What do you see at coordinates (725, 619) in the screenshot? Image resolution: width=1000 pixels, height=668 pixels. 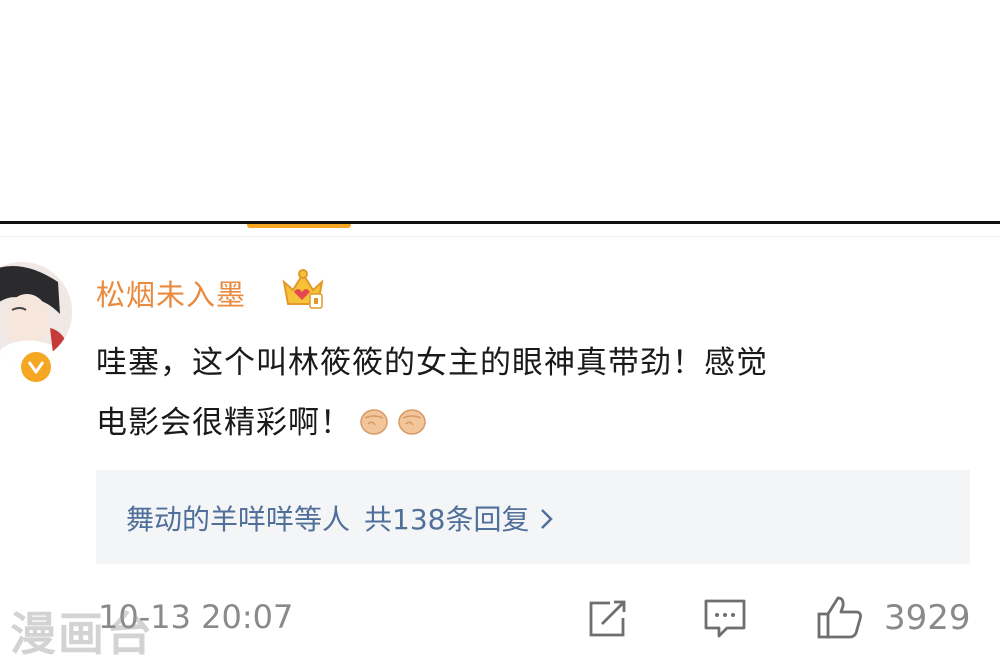 I see `comment-icon` at bounding box center [725, 619].